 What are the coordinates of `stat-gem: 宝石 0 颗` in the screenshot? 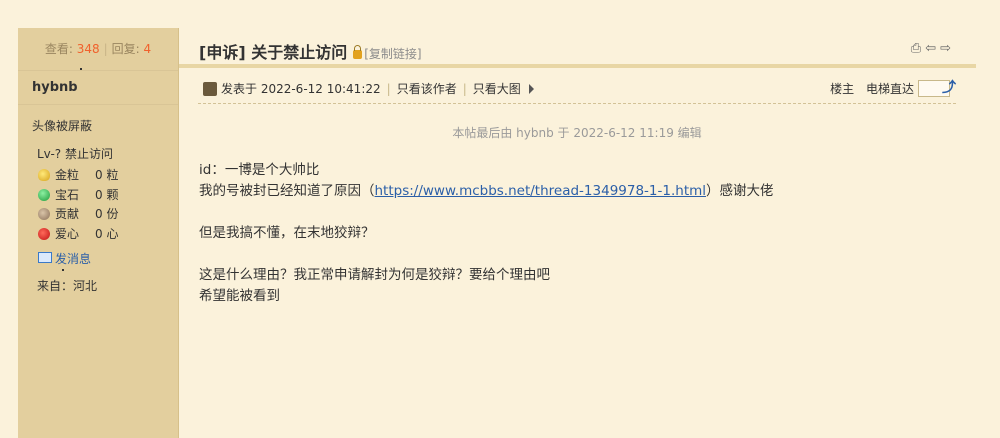 It's located at (78, 195).